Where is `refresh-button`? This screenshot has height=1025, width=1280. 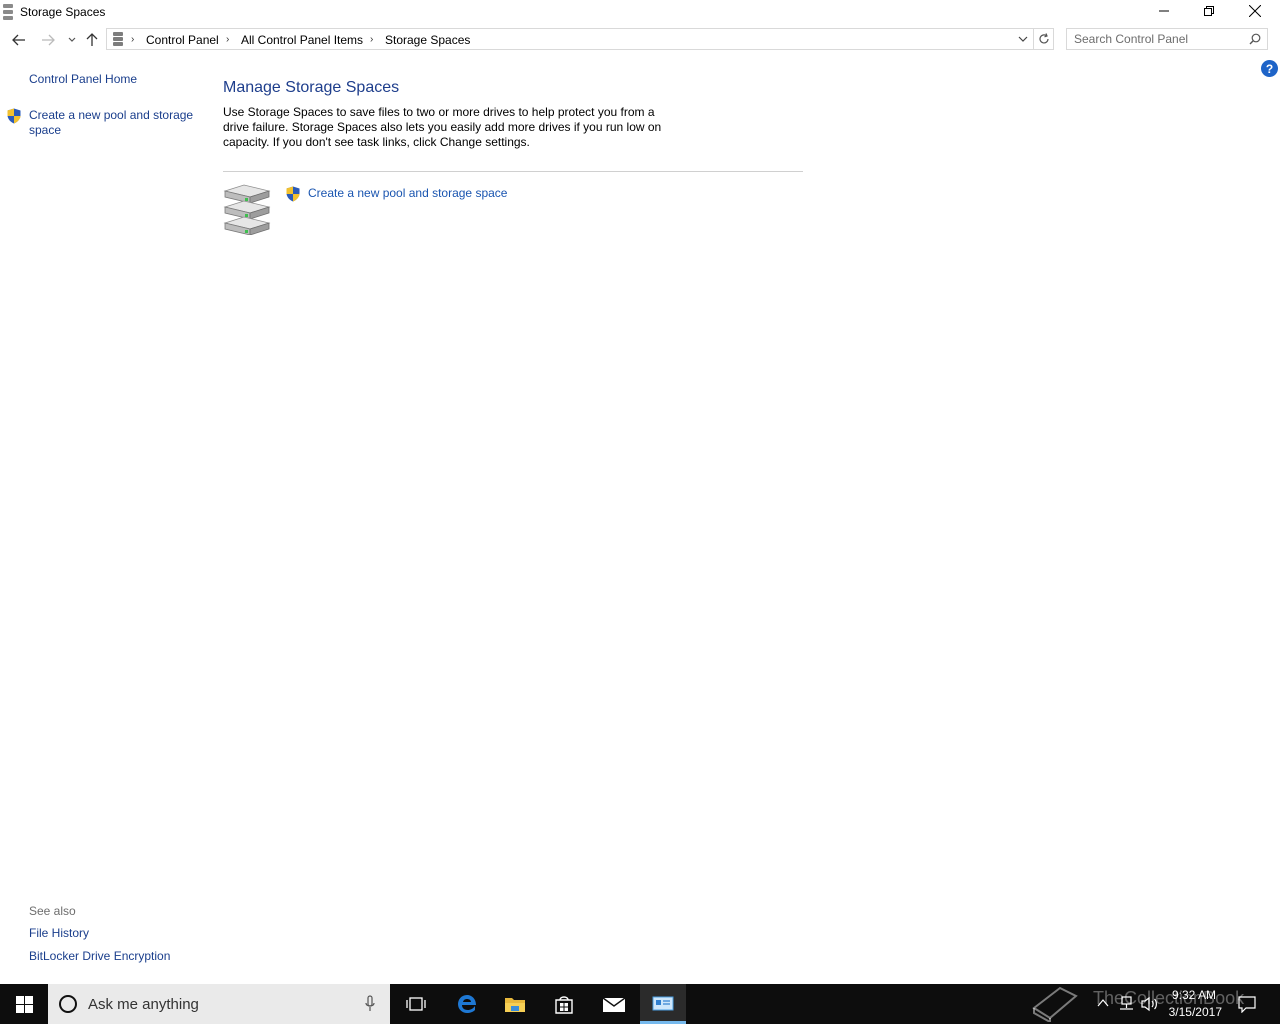 refresh-button is located at coordinates (1044, 39).